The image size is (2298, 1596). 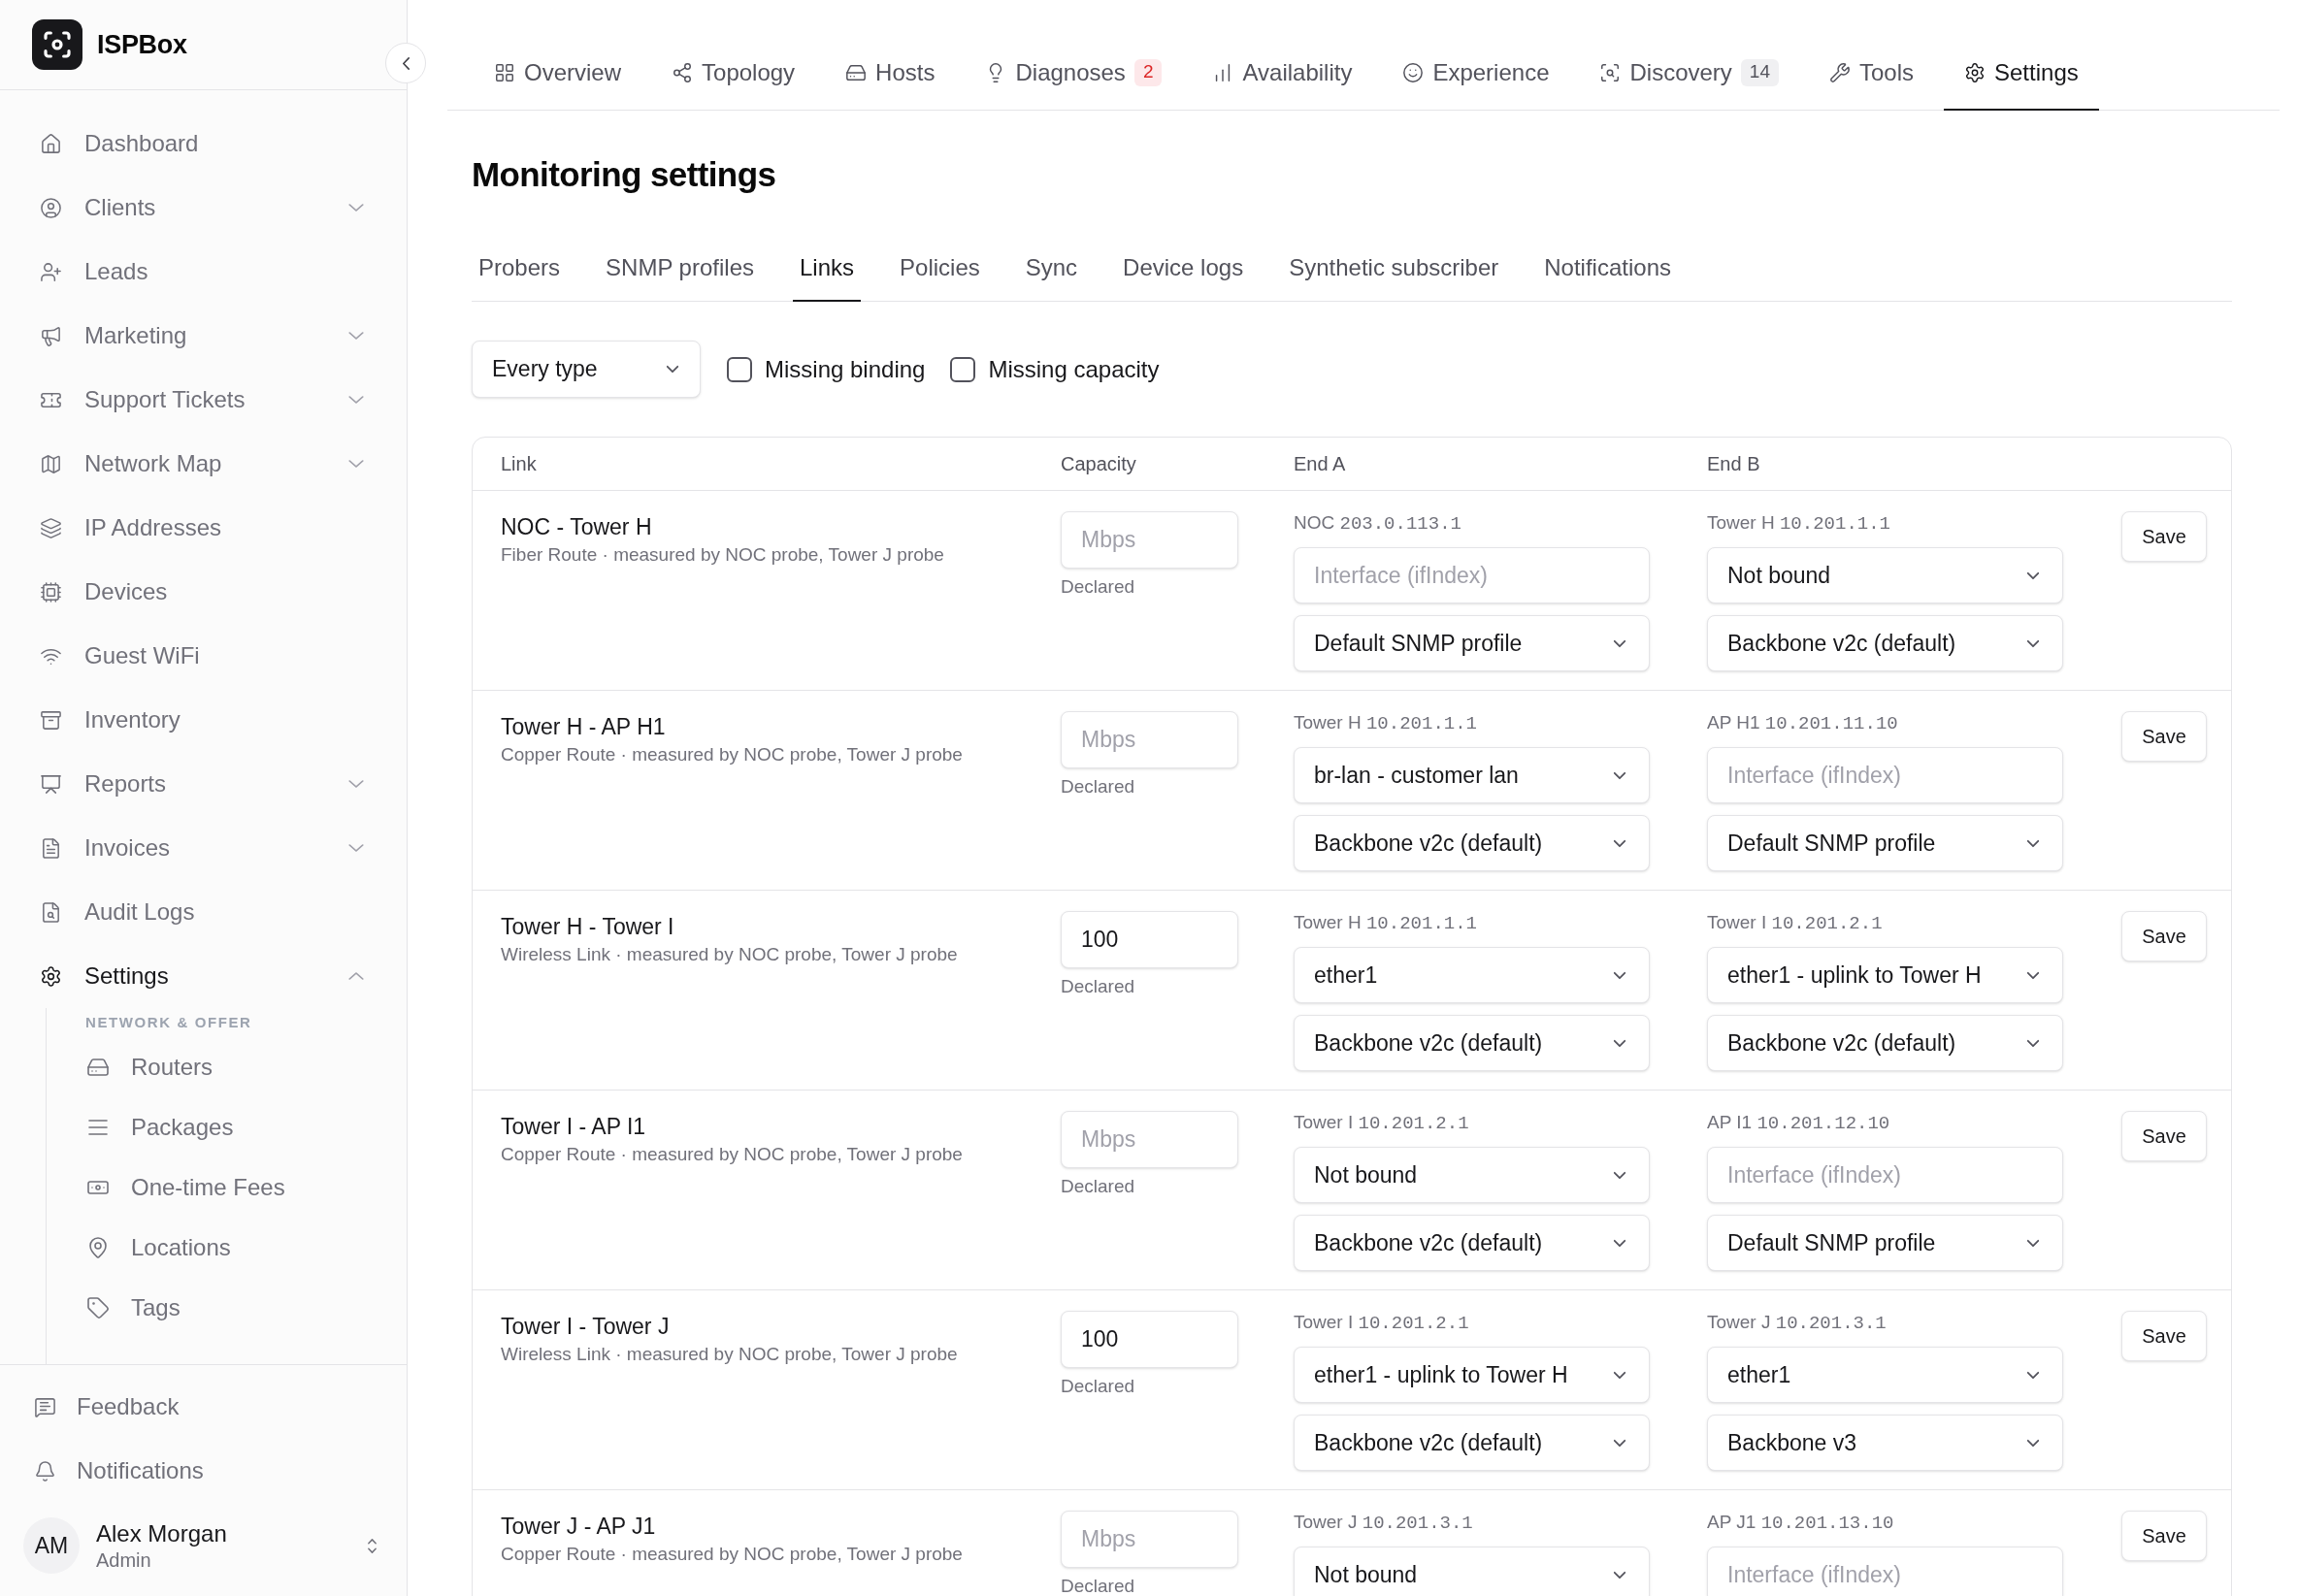 I want to click on map-pin-icon, so click(x=98, y=1247).